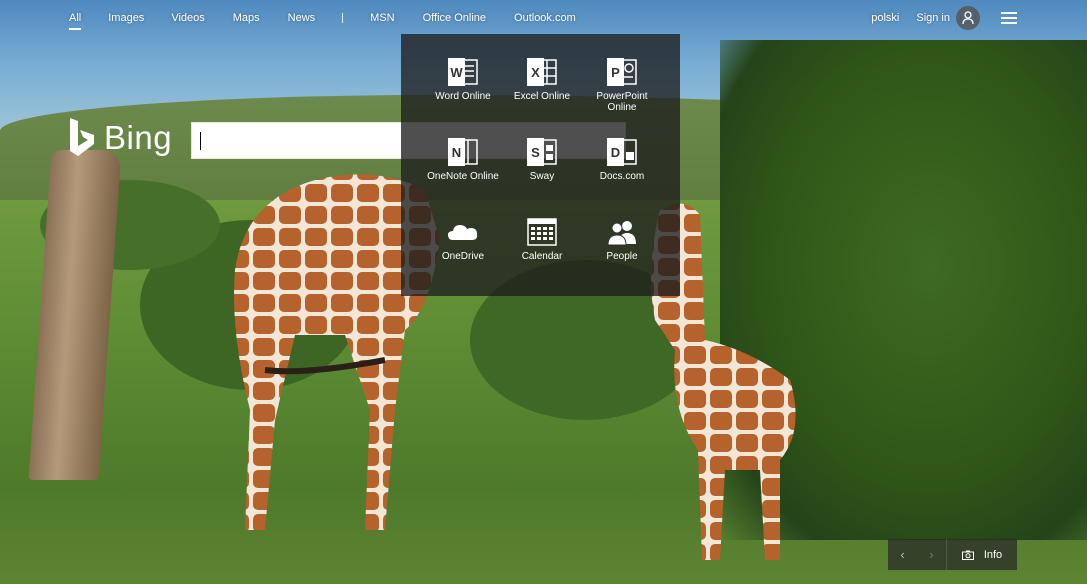 The width and height of the screenshot is (1087, 584). I want to click on nav-separator, so click(343, 18).